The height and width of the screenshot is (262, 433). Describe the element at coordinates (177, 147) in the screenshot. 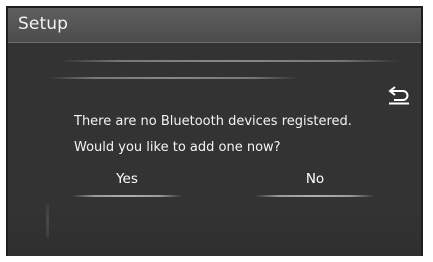

I see `dialog-message-line2: Would you like to add one now?` at that location.